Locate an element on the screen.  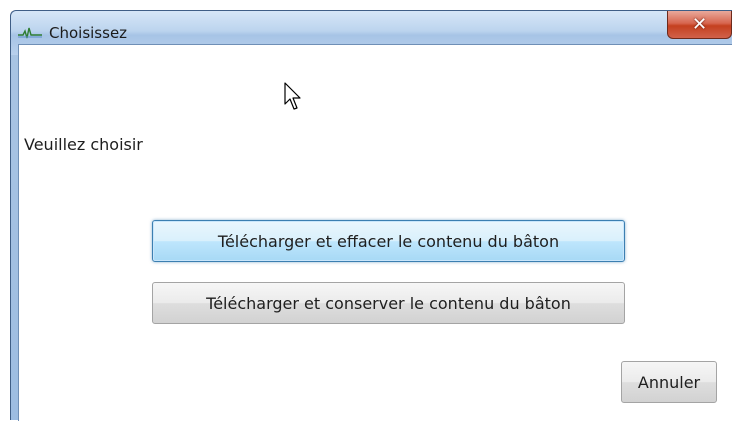
prompt-label: Veuillez choisir is located at coordinates (83, 144).